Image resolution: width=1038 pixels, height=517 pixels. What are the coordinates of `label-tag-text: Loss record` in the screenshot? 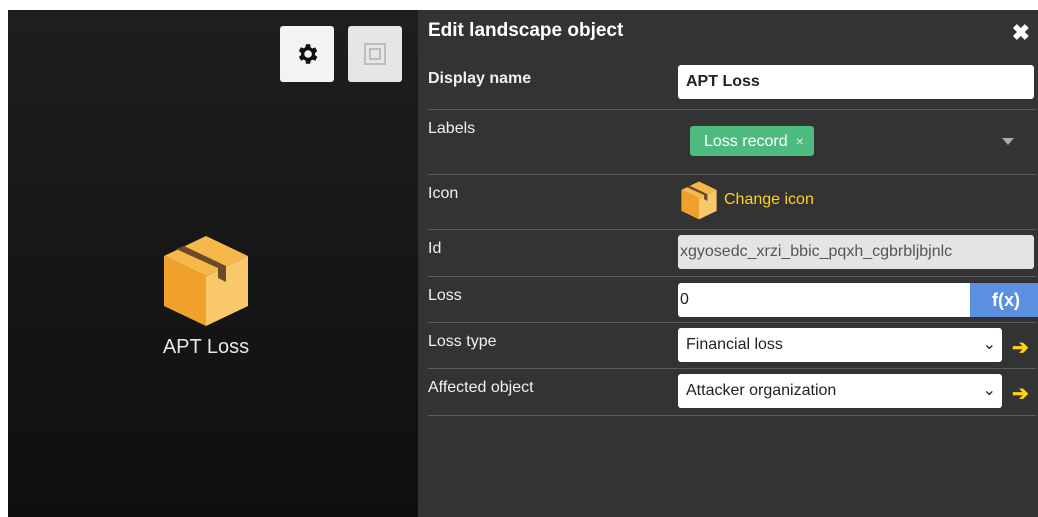 It's located at (746, 141).